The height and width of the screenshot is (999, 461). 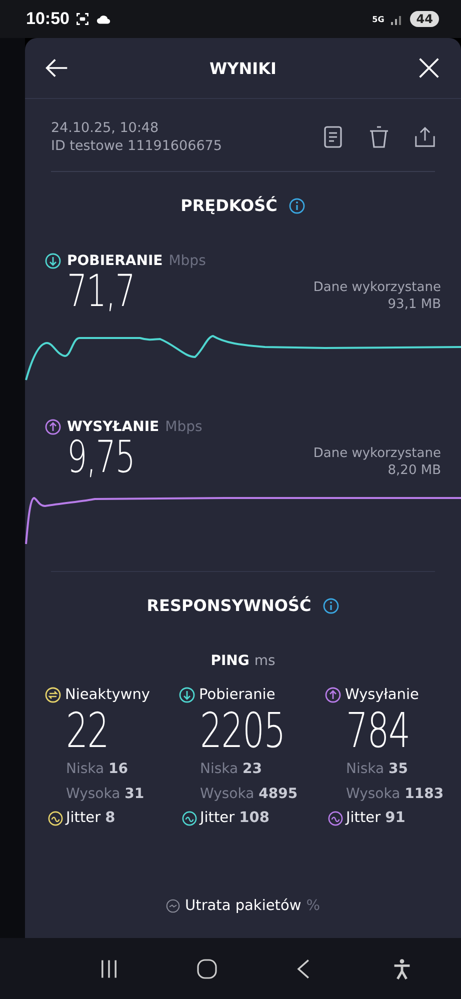 I want to click on jitter-value: Jitter 91, so click(x=376, y=818).